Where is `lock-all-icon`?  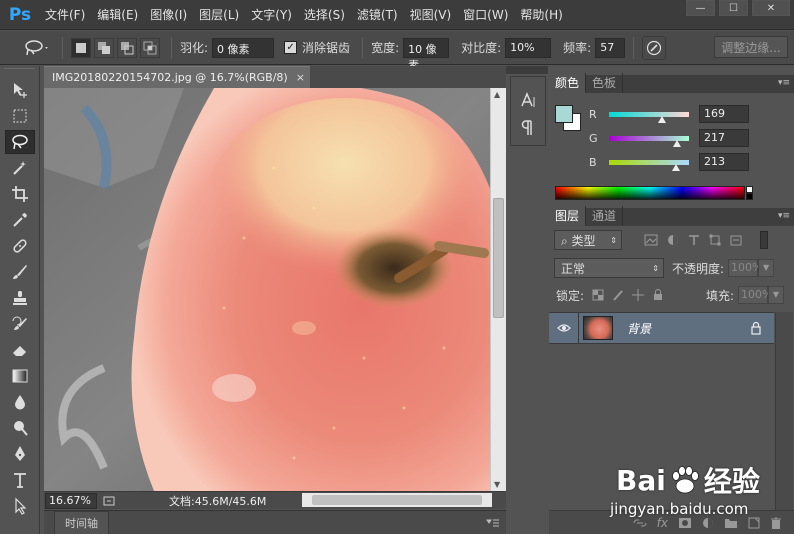
lock-all-icon is located at coordinates (658, 295).